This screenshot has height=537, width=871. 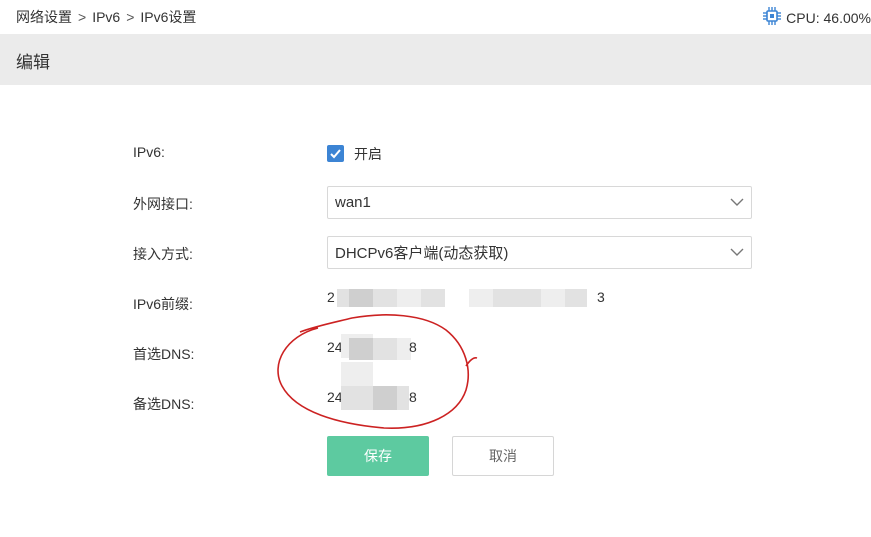 I want to click on access-mode-select: DHCPv6客户端(动态获取), so click(x=539, y=252).